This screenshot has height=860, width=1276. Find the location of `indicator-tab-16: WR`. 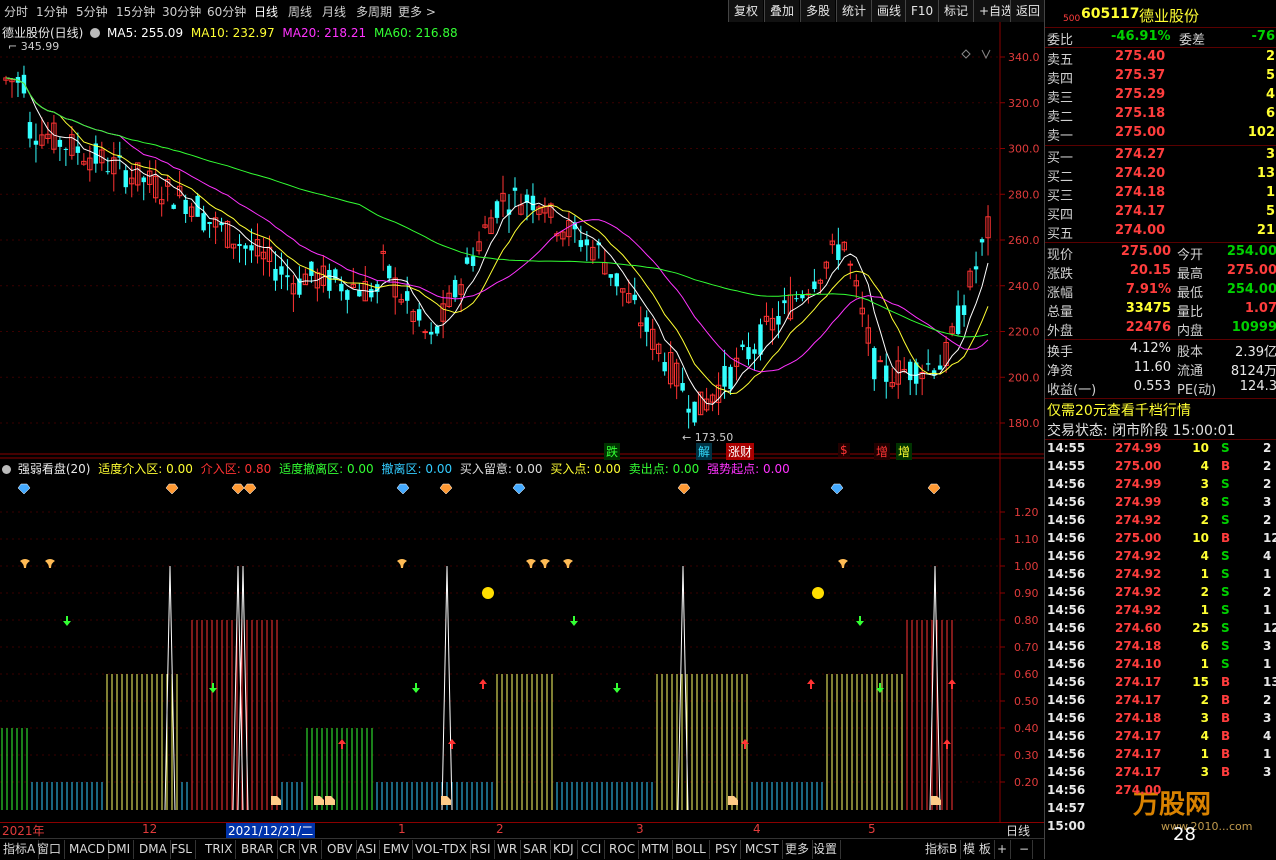

indicator-tab-16: WR is located at coordinates (508, 849).